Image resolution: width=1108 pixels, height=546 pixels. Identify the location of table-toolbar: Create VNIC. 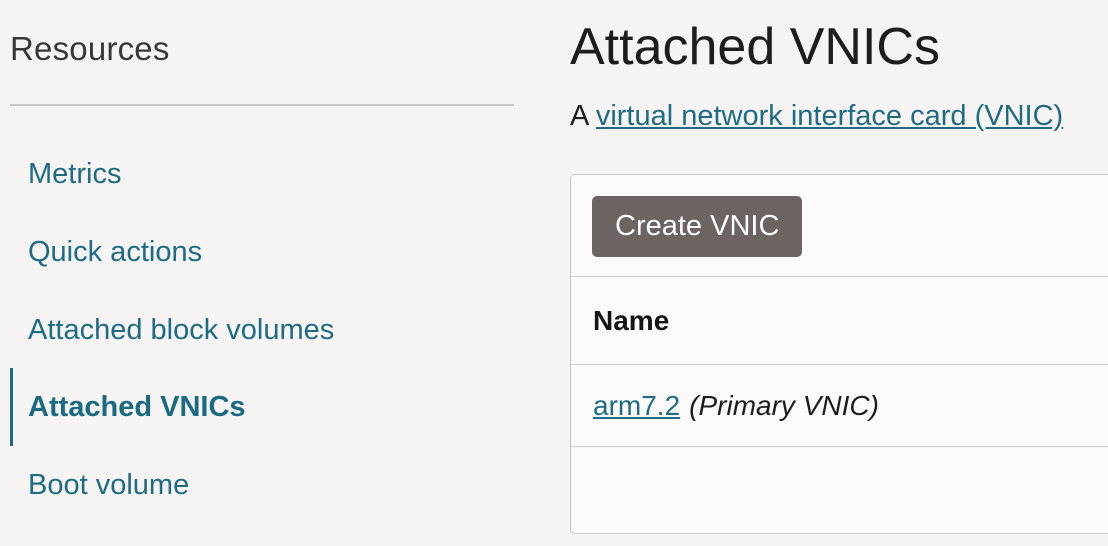
(839, 226).